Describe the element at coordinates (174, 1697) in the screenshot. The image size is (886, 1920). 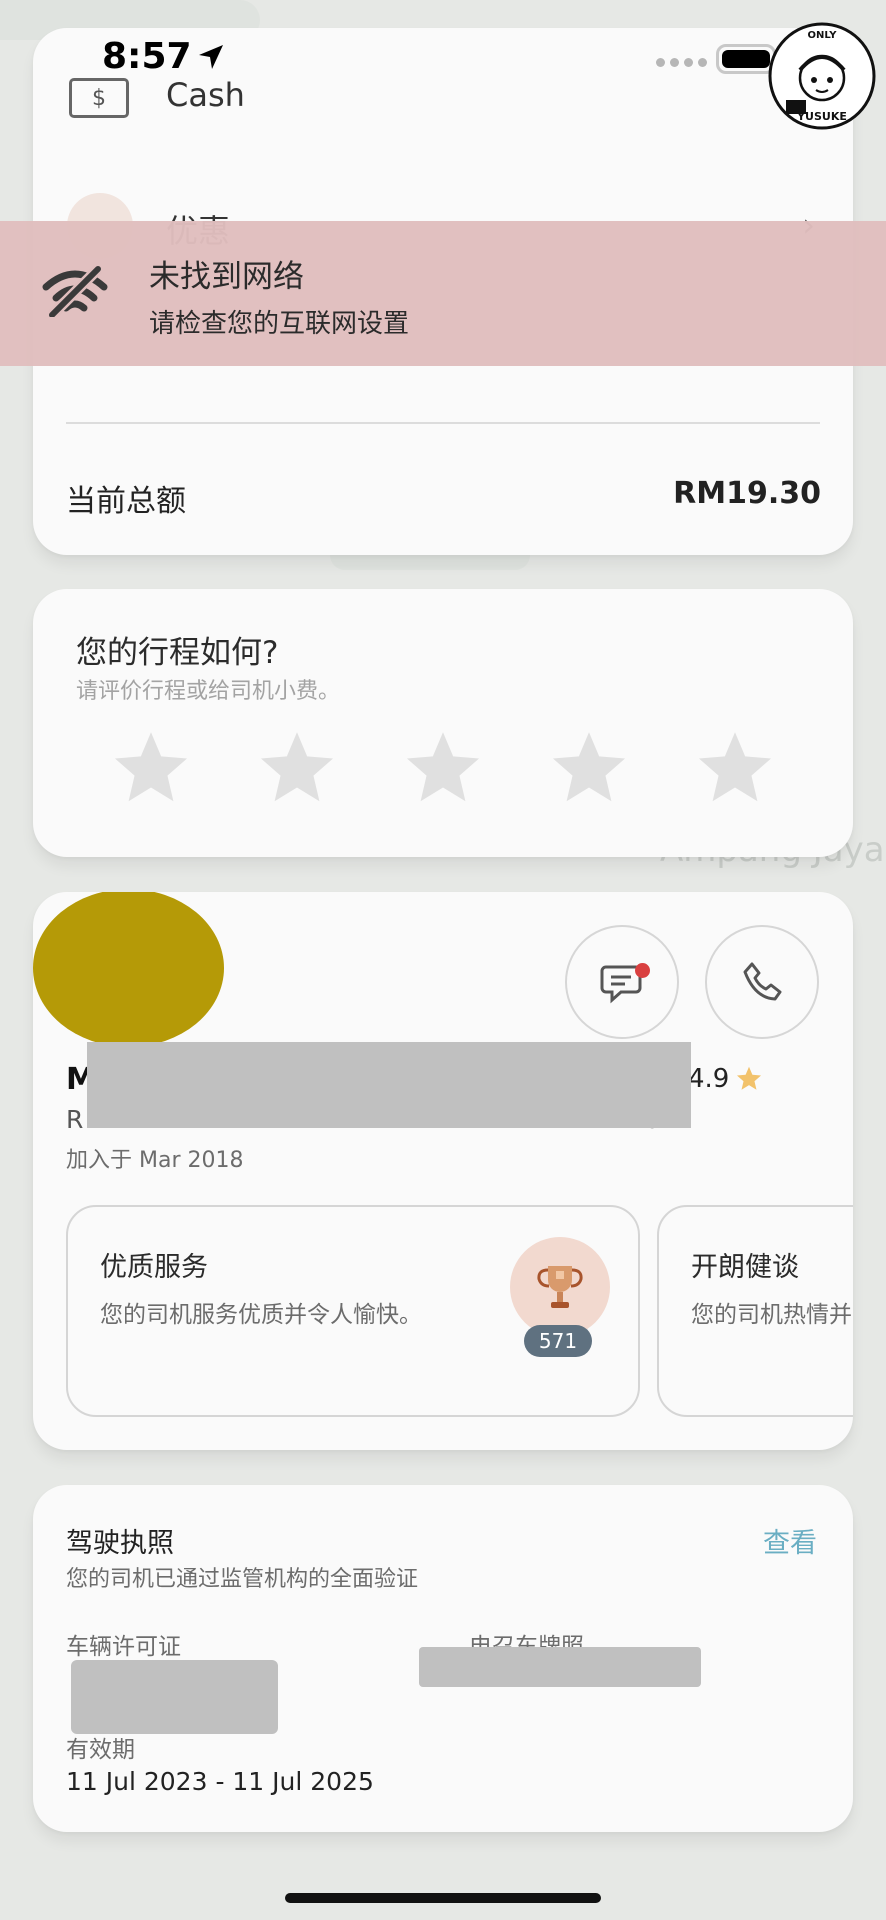
I see `redacted-permit` at that location.